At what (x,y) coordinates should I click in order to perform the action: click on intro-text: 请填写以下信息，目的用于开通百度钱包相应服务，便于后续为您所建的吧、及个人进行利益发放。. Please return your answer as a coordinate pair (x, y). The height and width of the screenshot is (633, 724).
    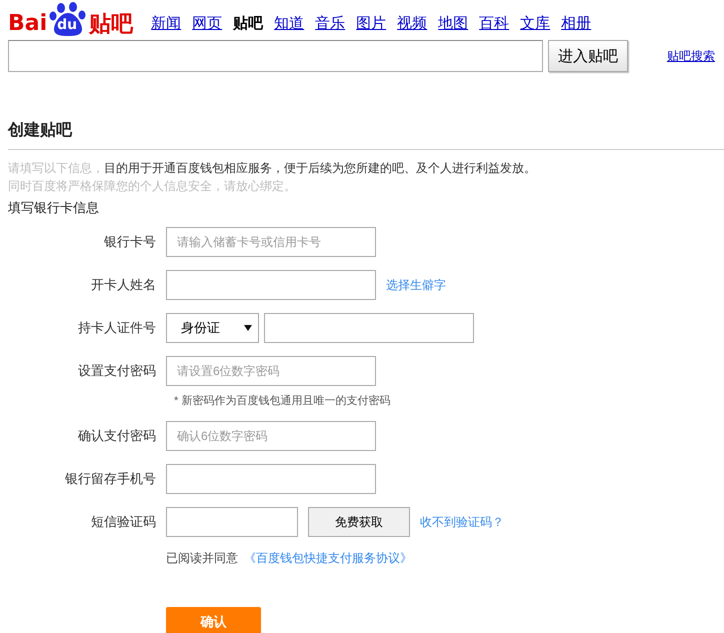
    Looking at the image, I should click on (272, 168).